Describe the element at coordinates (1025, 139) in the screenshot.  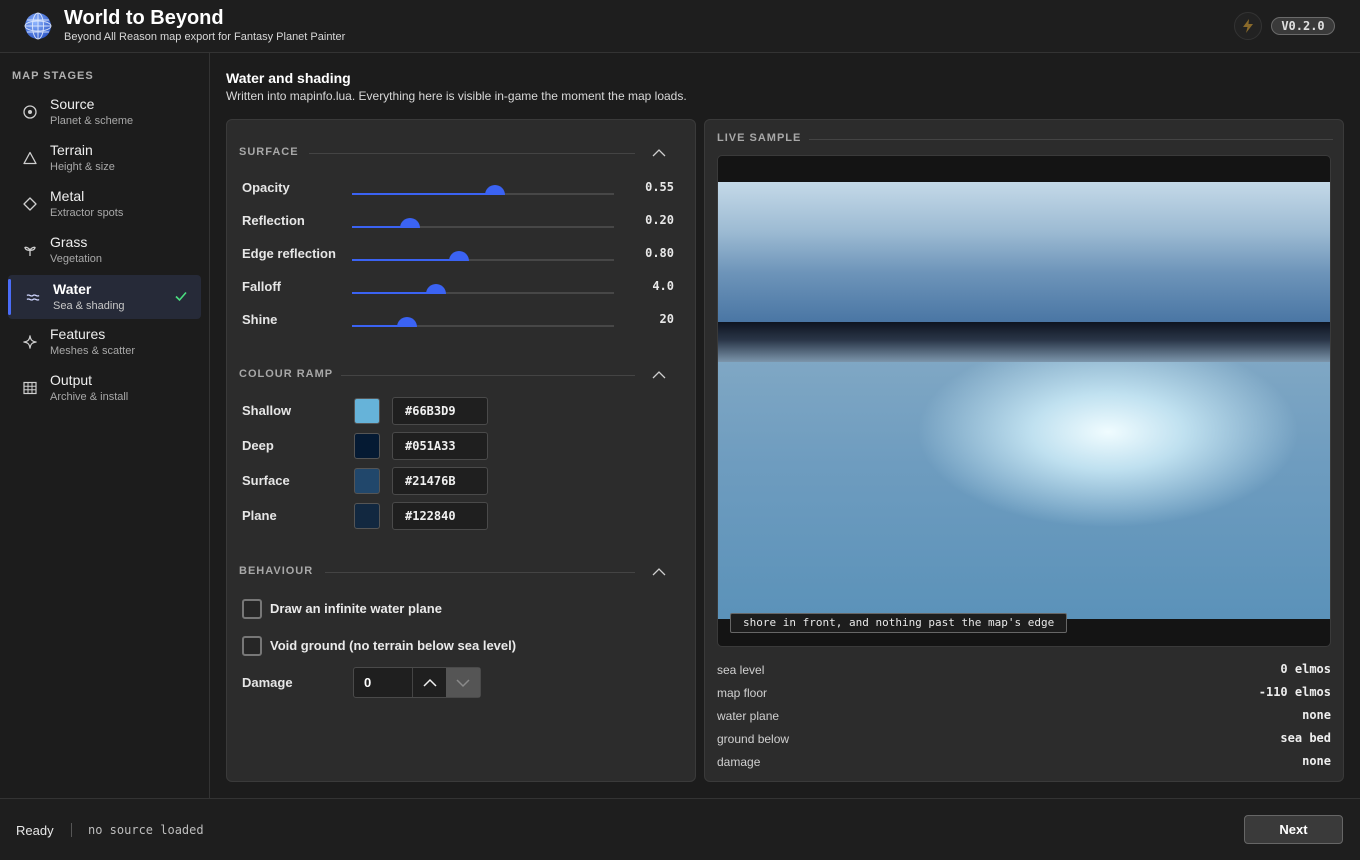
I see `live-sample-header: LIVE SAMPLE` at that location.